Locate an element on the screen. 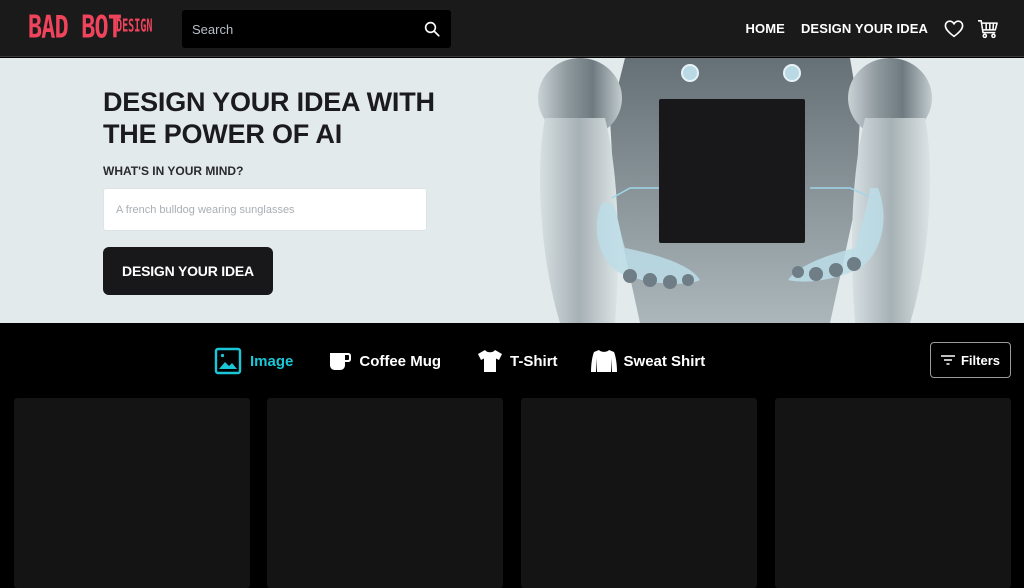 This screenshot has width=1024, height=588. tab-image-label: Image is located at coordinates (271, 361).